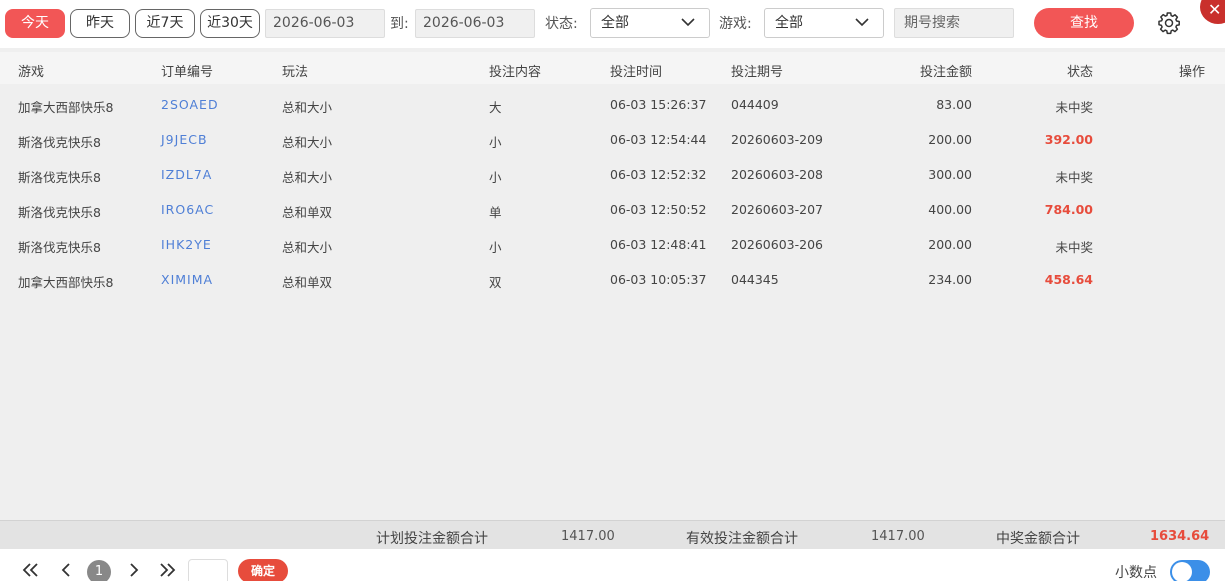 Image resolution: width=1225 pixels, height=581 pixels. Describe the element at coordinates (399, 24) in the screenshot. I see `date-to-label: 到:` at that location.